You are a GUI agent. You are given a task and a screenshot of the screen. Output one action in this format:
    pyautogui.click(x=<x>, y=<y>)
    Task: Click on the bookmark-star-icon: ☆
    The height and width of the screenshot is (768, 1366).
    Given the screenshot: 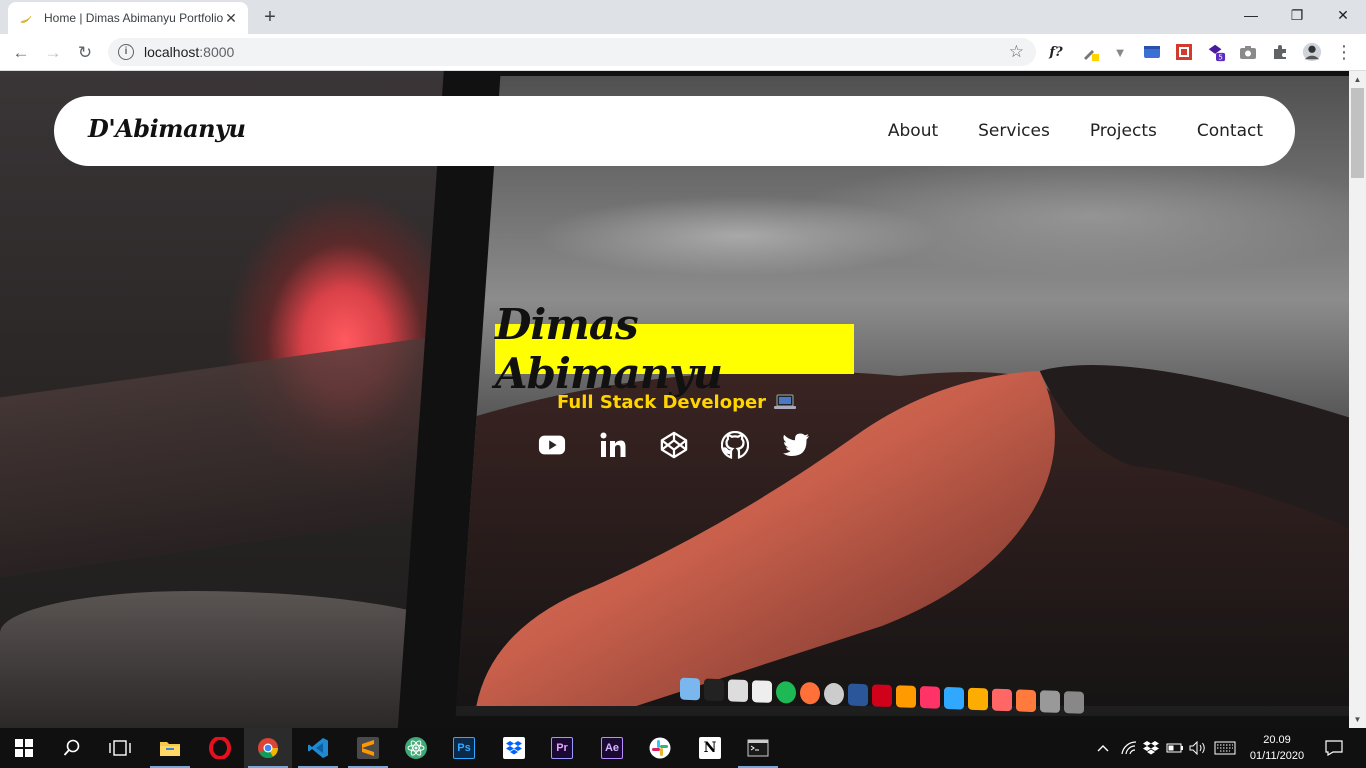 What is the action you would take?
    pyautogui.click(x=1016, y=52)
    